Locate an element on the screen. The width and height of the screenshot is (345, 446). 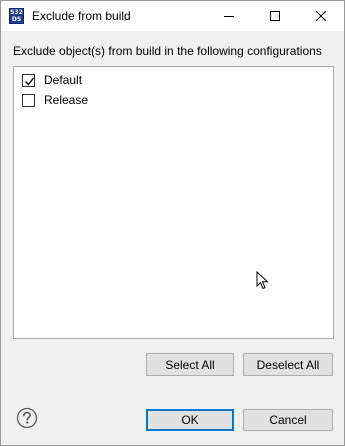
deselect-all-button: Deselect All is located at coordinates (288, 364).